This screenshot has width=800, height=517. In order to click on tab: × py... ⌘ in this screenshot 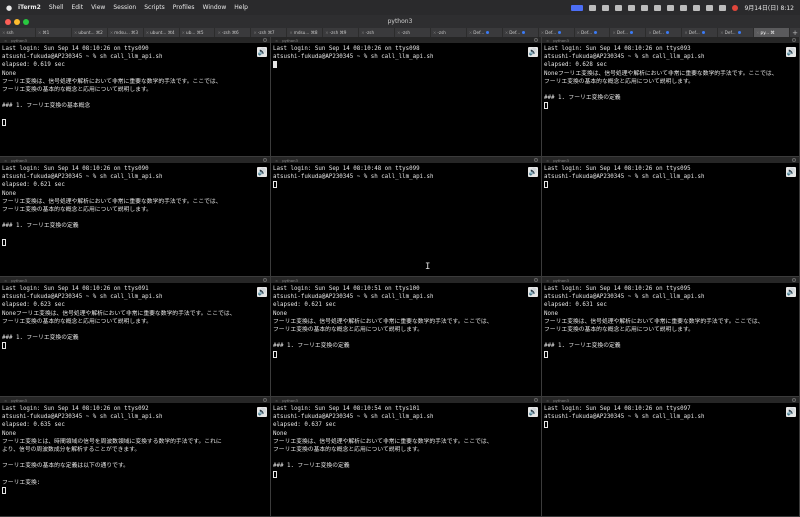, I will do `click(772, 32)`.